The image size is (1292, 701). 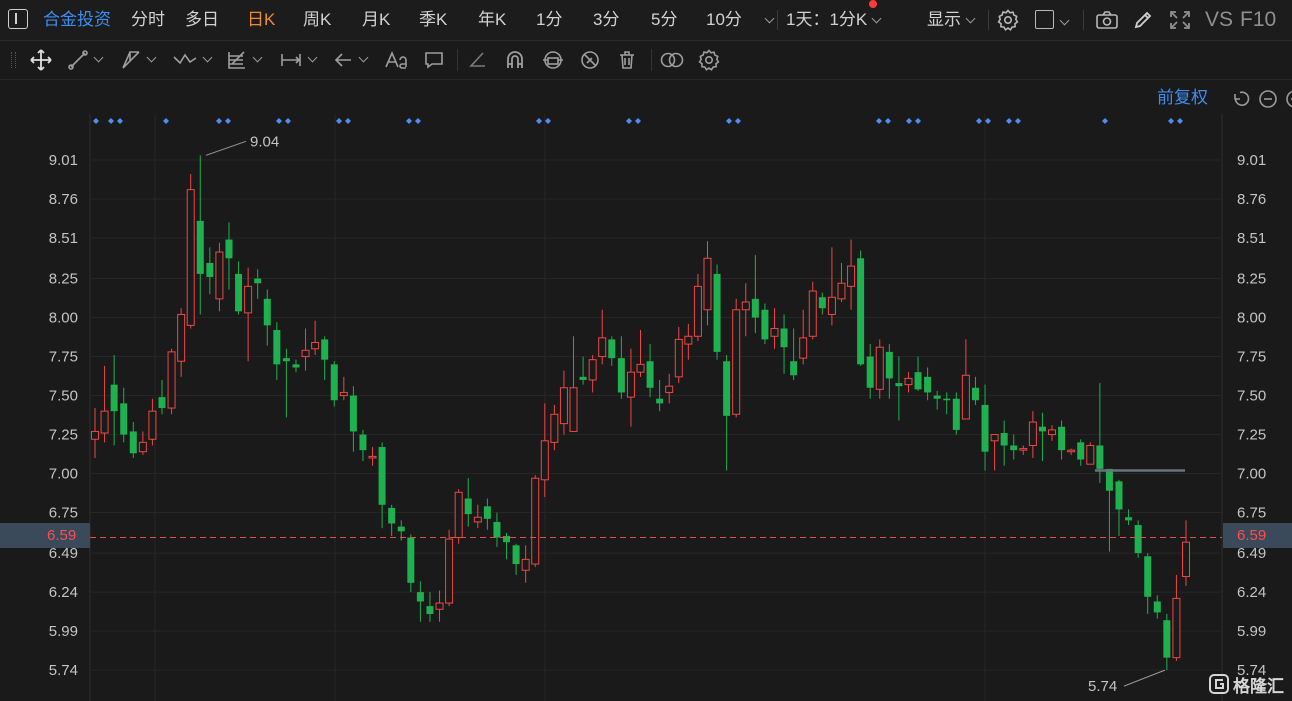 What do you see at coordinates (1268, 99) in the screenshot?
I see `zoom-out-icon` at bounding box center [1268, 99].